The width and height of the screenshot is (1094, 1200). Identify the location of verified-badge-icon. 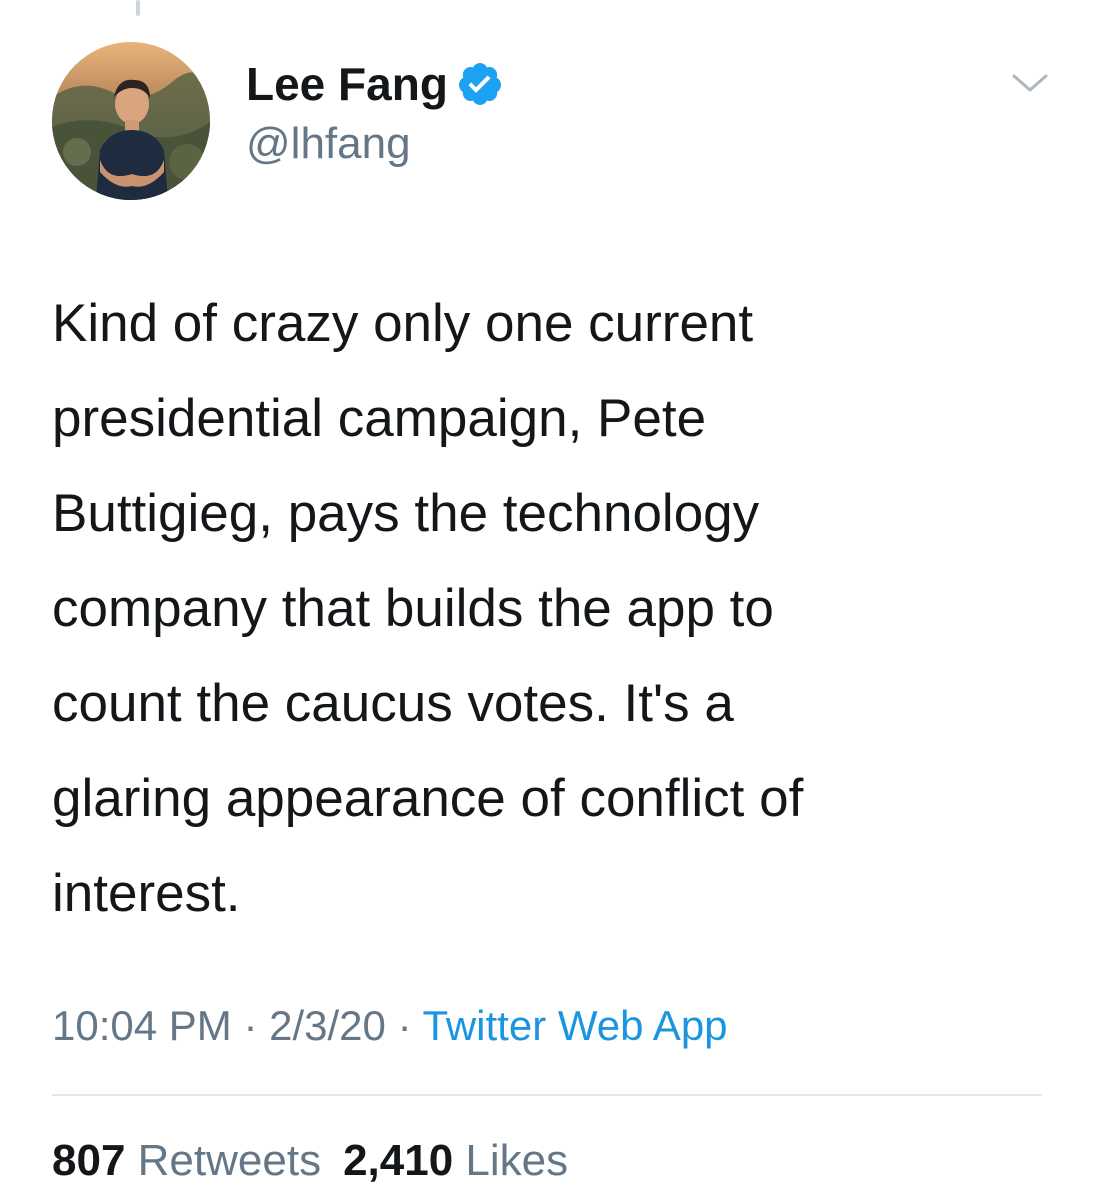
(480, 84).